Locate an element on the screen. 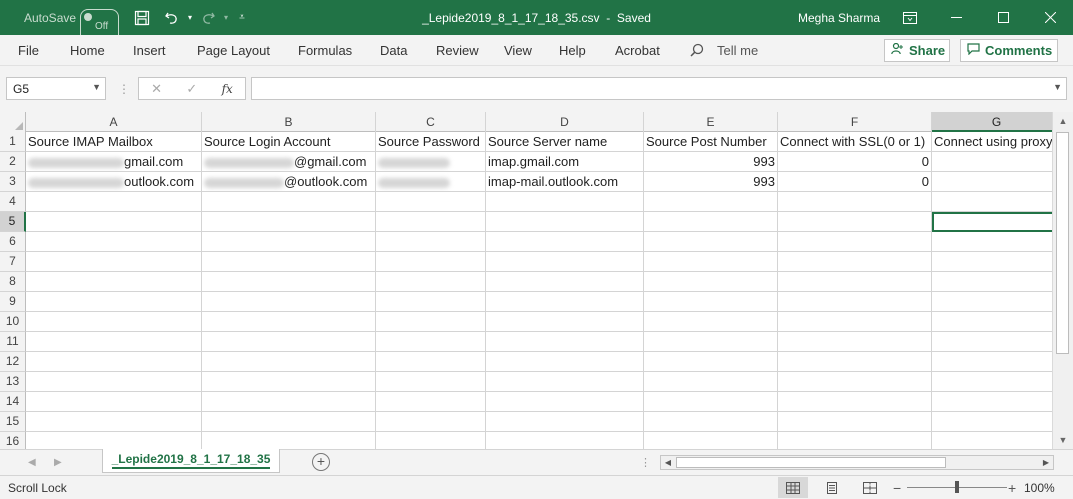 The width and height of the screenshot is (1073, 499). cell-c16 is located at coordinates (431, 440).